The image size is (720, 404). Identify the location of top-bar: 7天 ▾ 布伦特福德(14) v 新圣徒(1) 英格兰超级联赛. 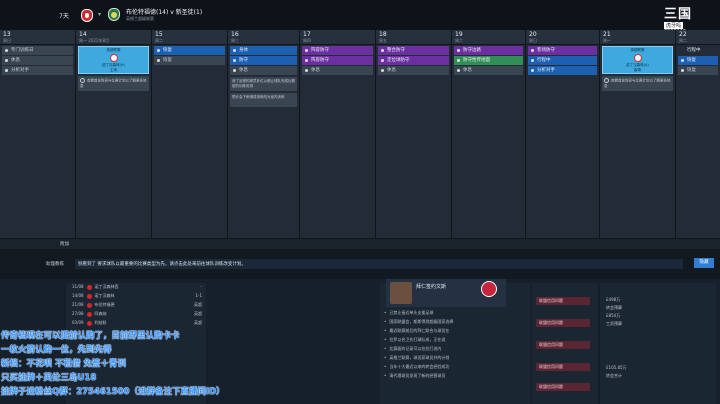
(360, 15).